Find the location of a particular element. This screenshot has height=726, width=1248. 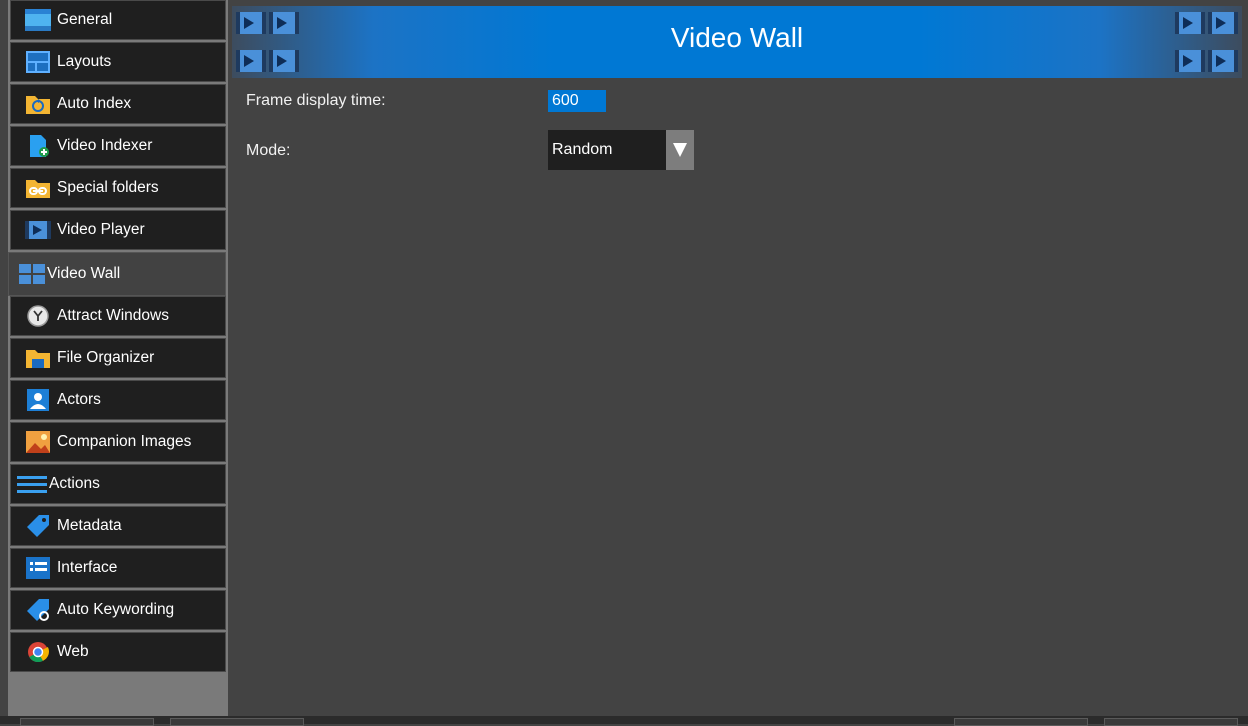

sidebar-item-label: Companion Images is located at coordinates (124, 441).